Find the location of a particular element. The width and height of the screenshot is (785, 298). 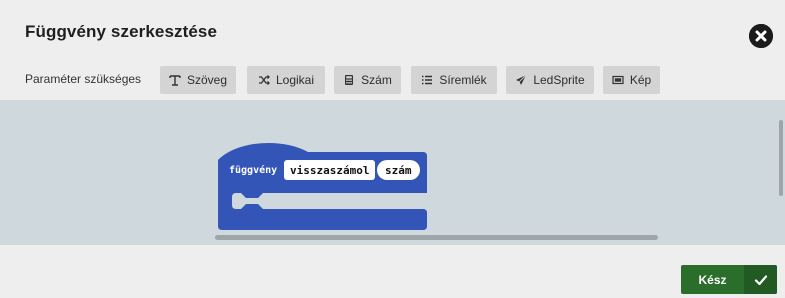

add-boolean-param-label: Logikai is located at coordinates (295, 80).